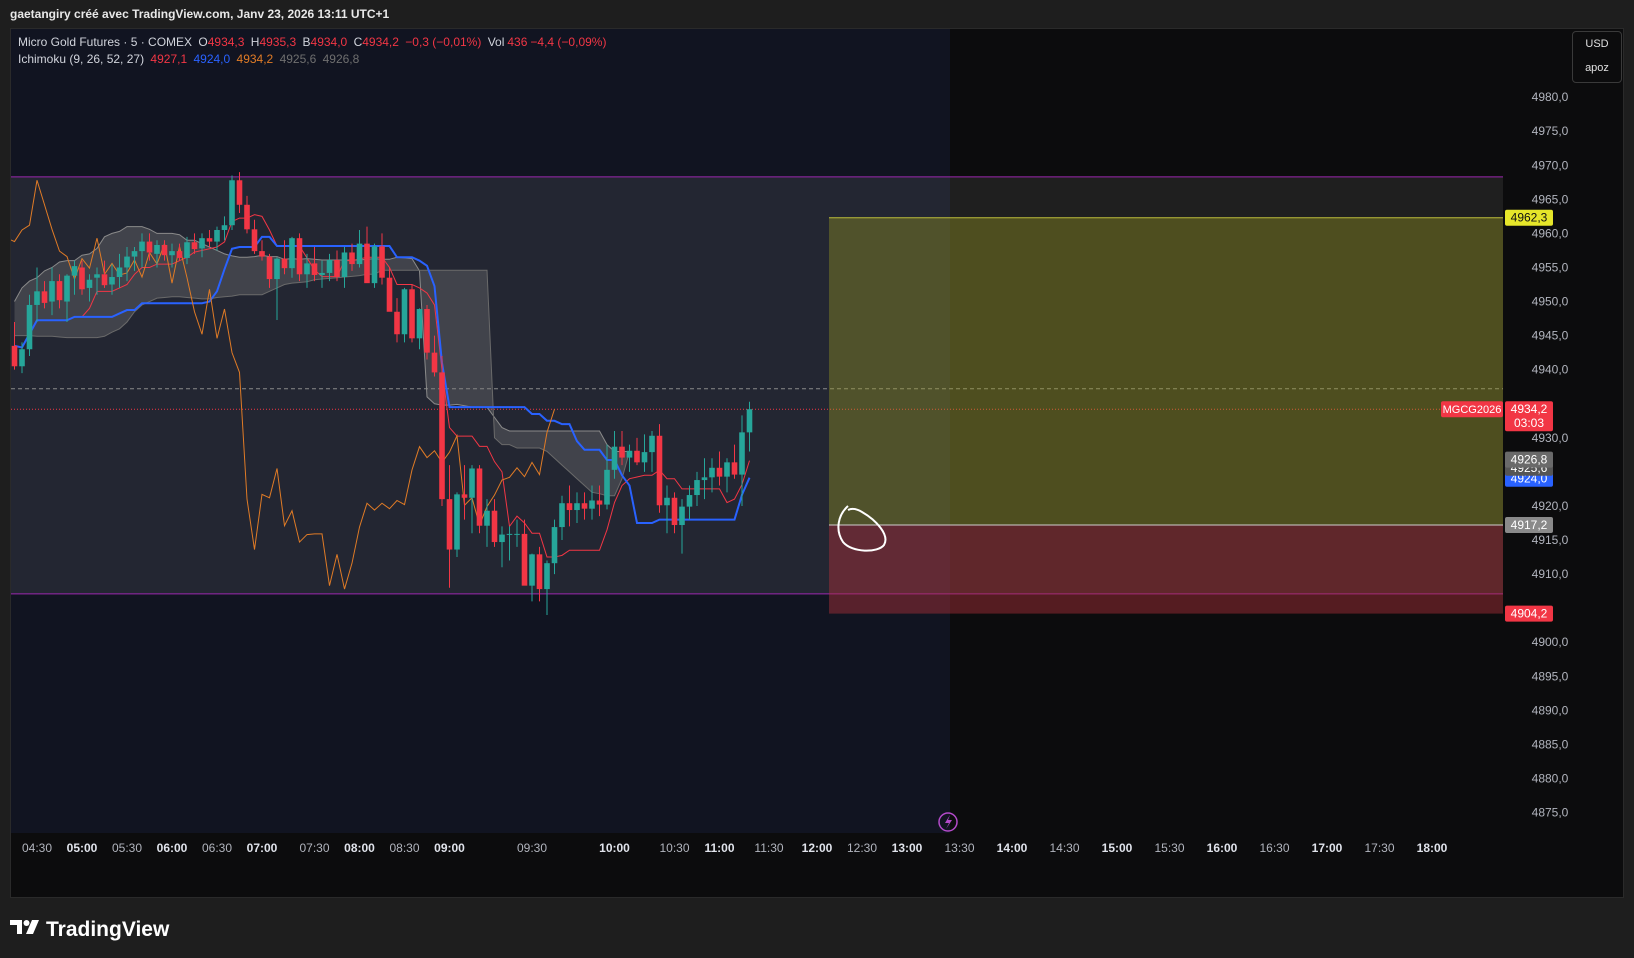  Describe the element at coordinates (341, 59) in the screenshot. I see `senkou-b-value: 4926,8` at that location.